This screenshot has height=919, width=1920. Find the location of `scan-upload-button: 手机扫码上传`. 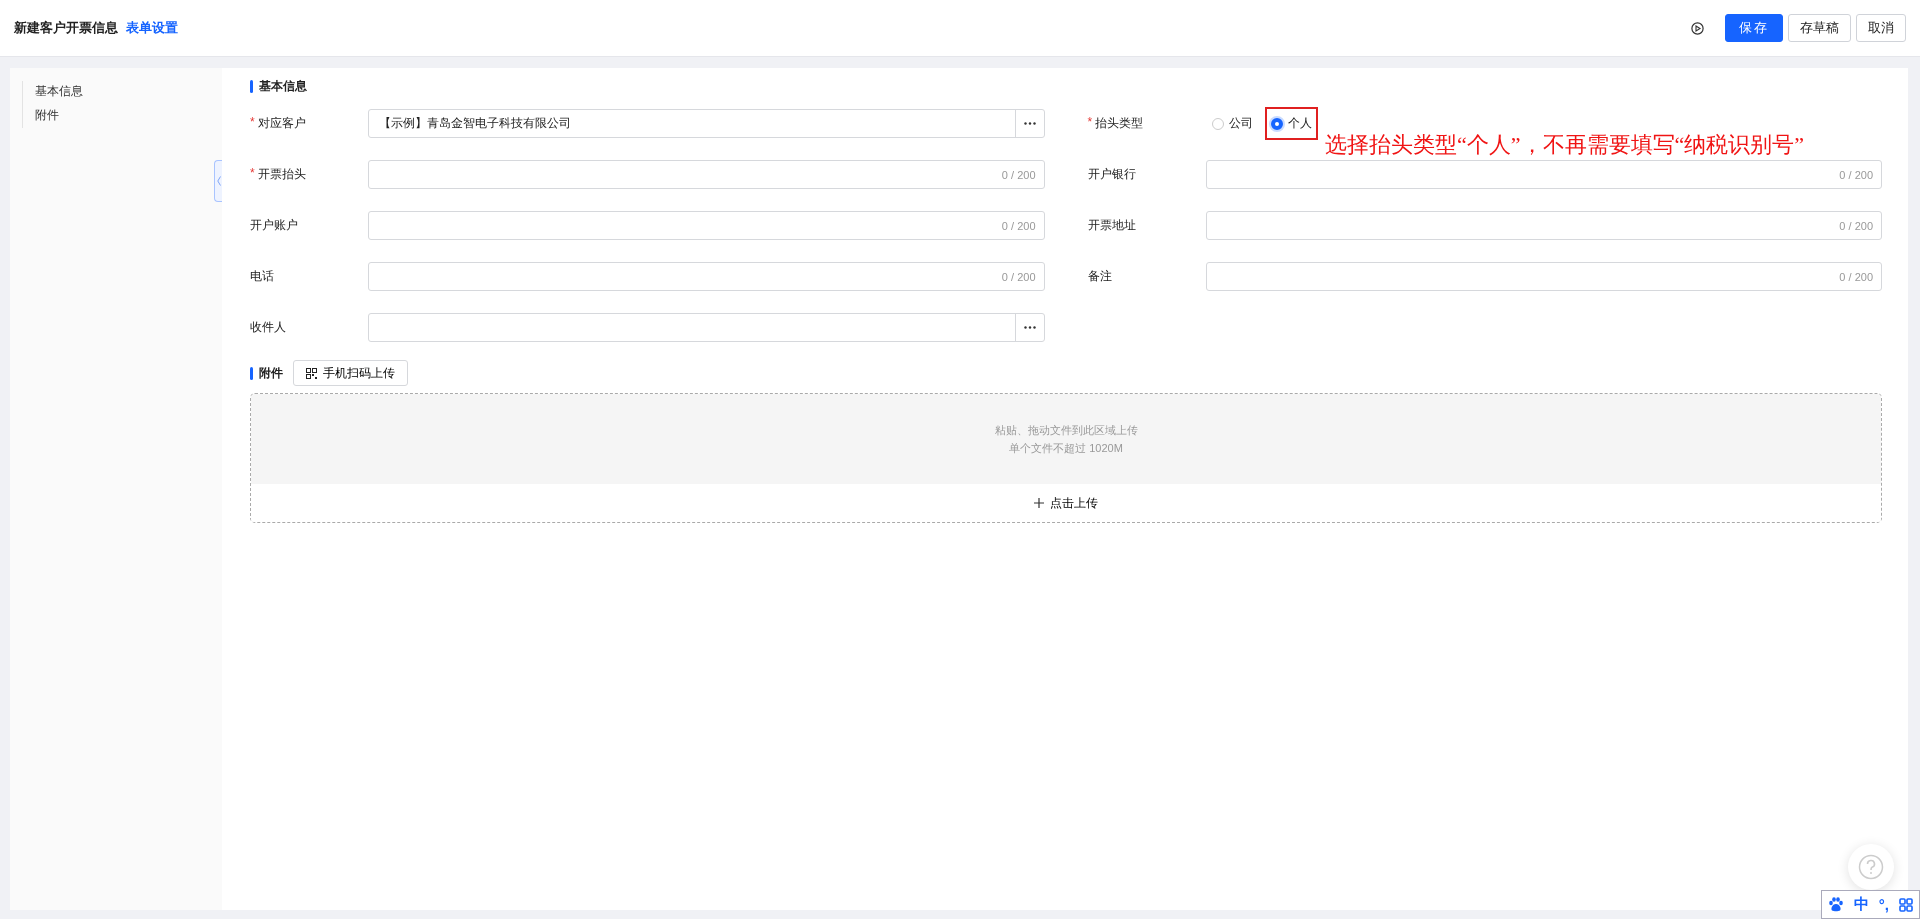

scan-upload-button: 手机扫码上传 is located at coordinates (350, 373).